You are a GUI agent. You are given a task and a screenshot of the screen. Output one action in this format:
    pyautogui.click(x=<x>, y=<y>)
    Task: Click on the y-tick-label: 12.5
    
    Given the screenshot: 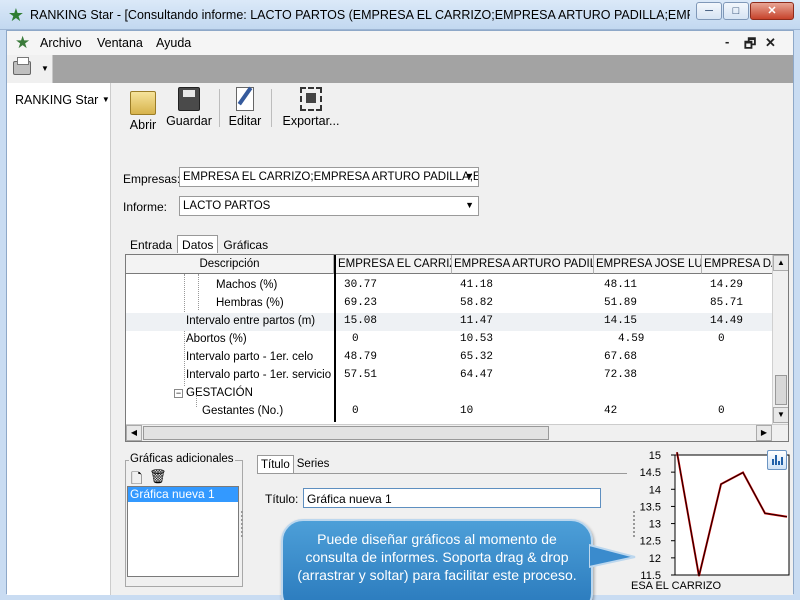 What is the action you would take?
    pyautogui.click(x=650, y=542)
    